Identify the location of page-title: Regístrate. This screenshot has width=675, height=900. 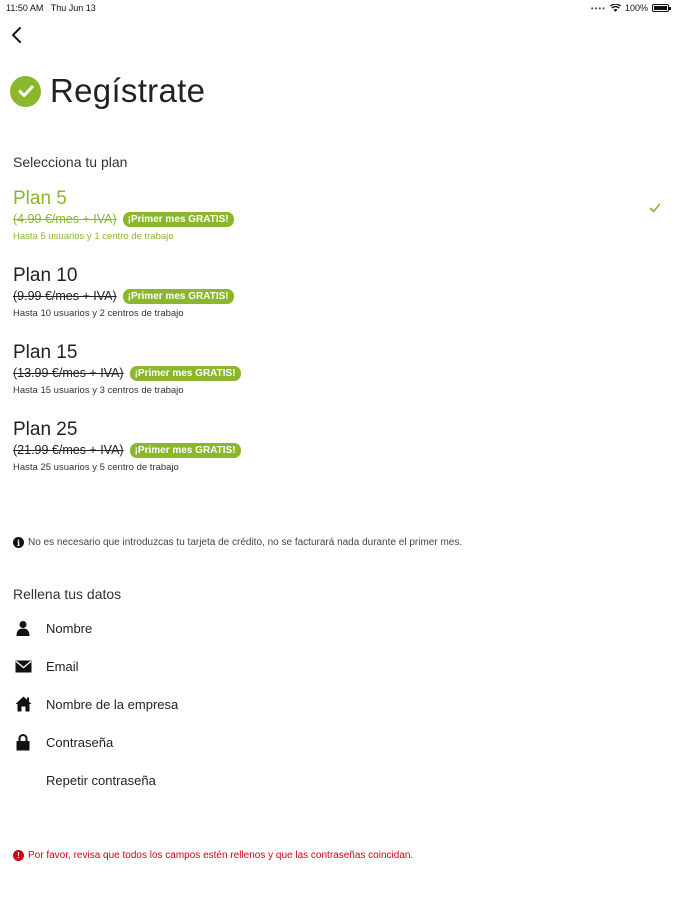
(128, 90).